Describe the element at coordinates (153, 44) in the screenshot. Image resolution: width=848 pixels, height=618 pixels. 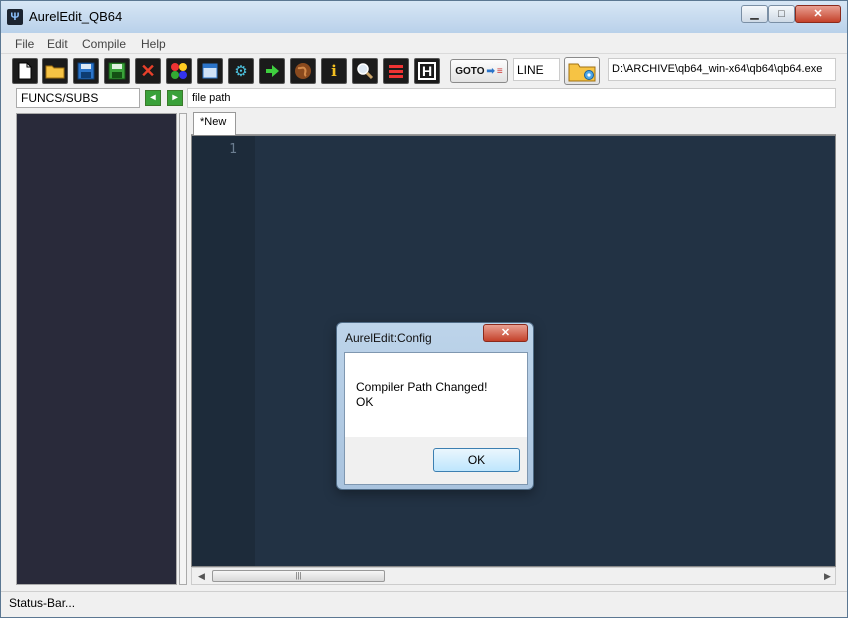
I see `menu-help: Help` at that location.